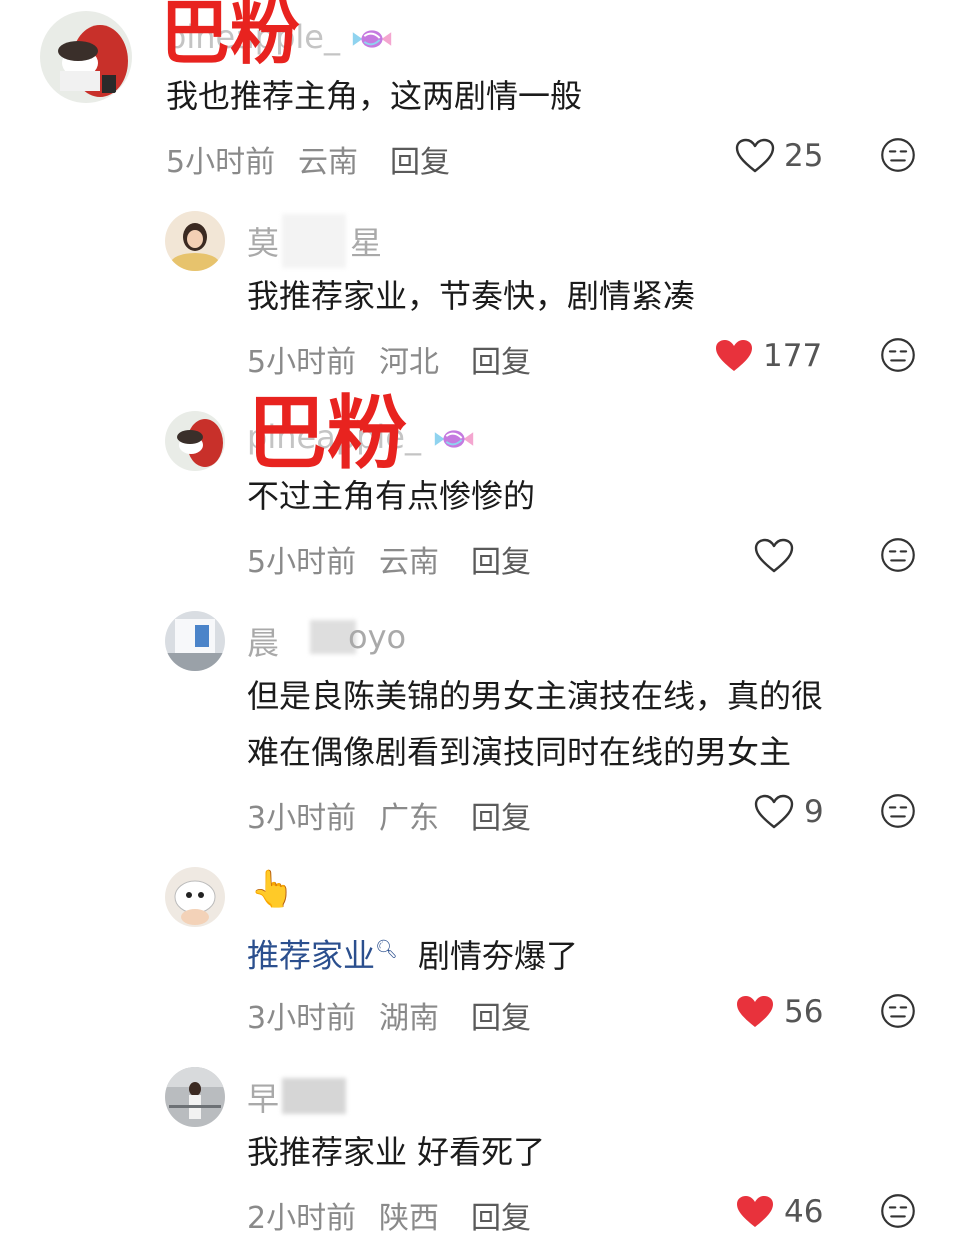 The height and width of the screenshot is (1249, 960). What do you see at coordinates (814, 812) in the screenshot?
I see `like-count: 9` at bounding box center [814, 812].